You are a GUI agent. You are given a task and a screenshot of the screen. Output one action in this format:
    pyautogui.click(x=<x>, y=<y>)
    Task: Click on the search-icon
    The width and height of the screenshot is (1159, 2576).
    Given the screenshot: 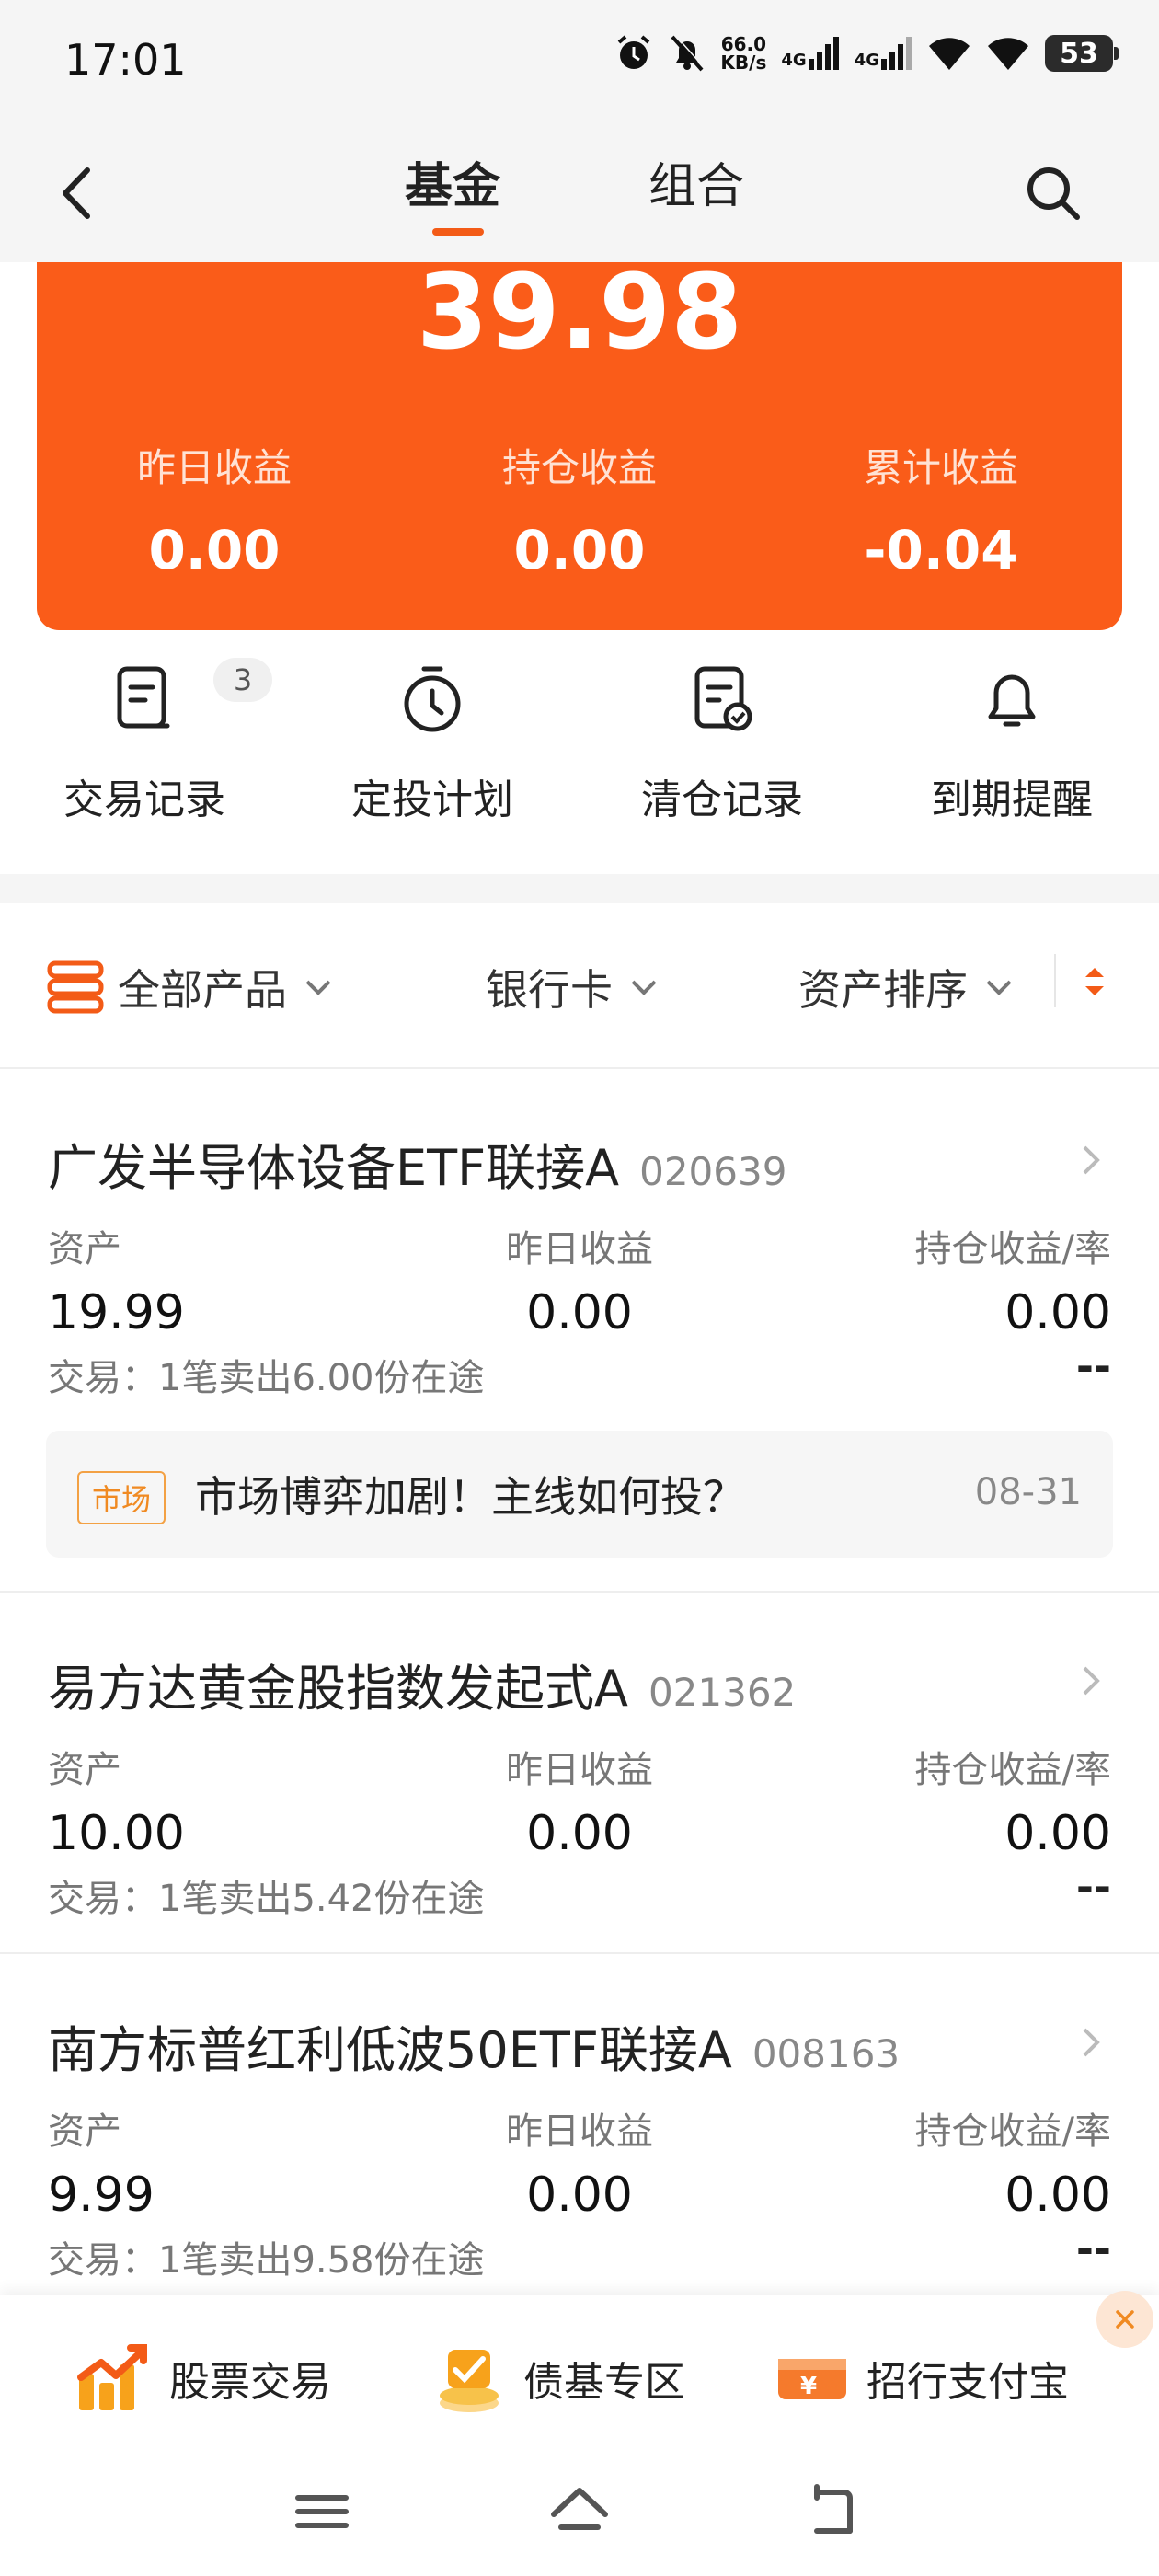 What is the action you would take?
    pyautogui.click(x=1053, y=193)
    